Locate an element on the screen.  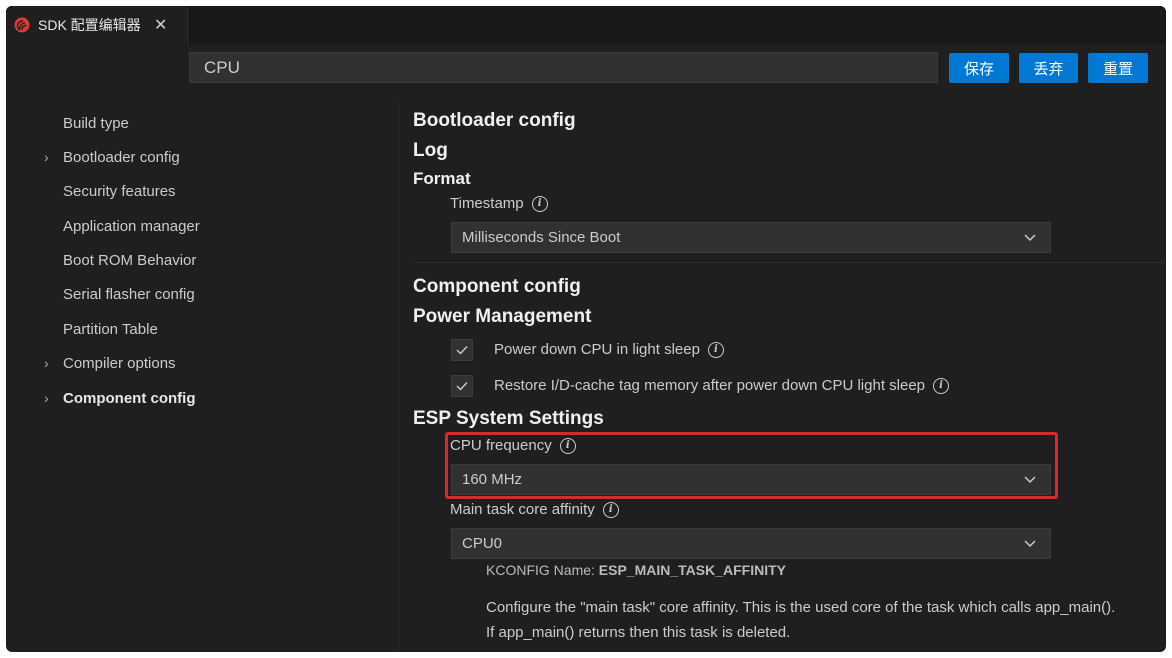
sidebar-item-compiler-options: Compiler options is located at coordinates (119, 363).